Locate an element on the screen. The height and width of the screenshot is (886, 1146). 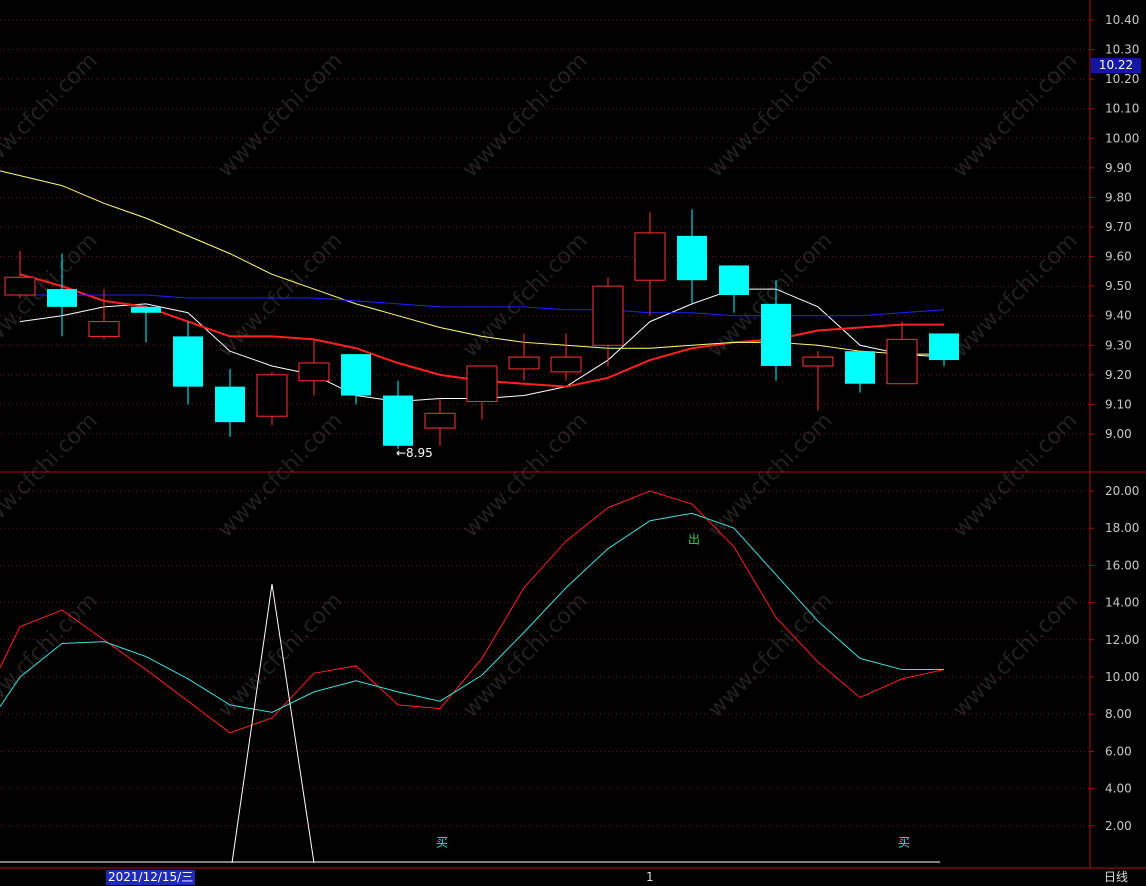
cursor-date-label: 2021/12/15/三 is located at coordinates (151, 877).